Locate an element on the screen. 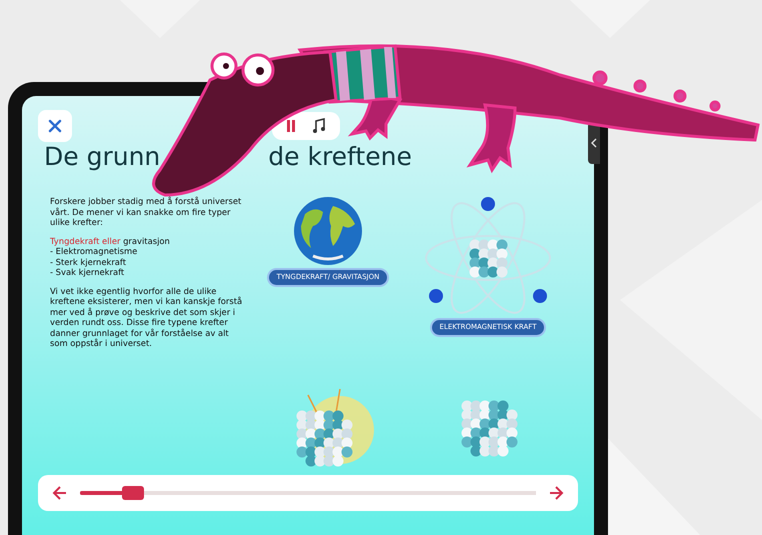 The width and height of the screenshot is (762, 535). list-item: - Svak kjernekraft is located at coordinates (88, 272).